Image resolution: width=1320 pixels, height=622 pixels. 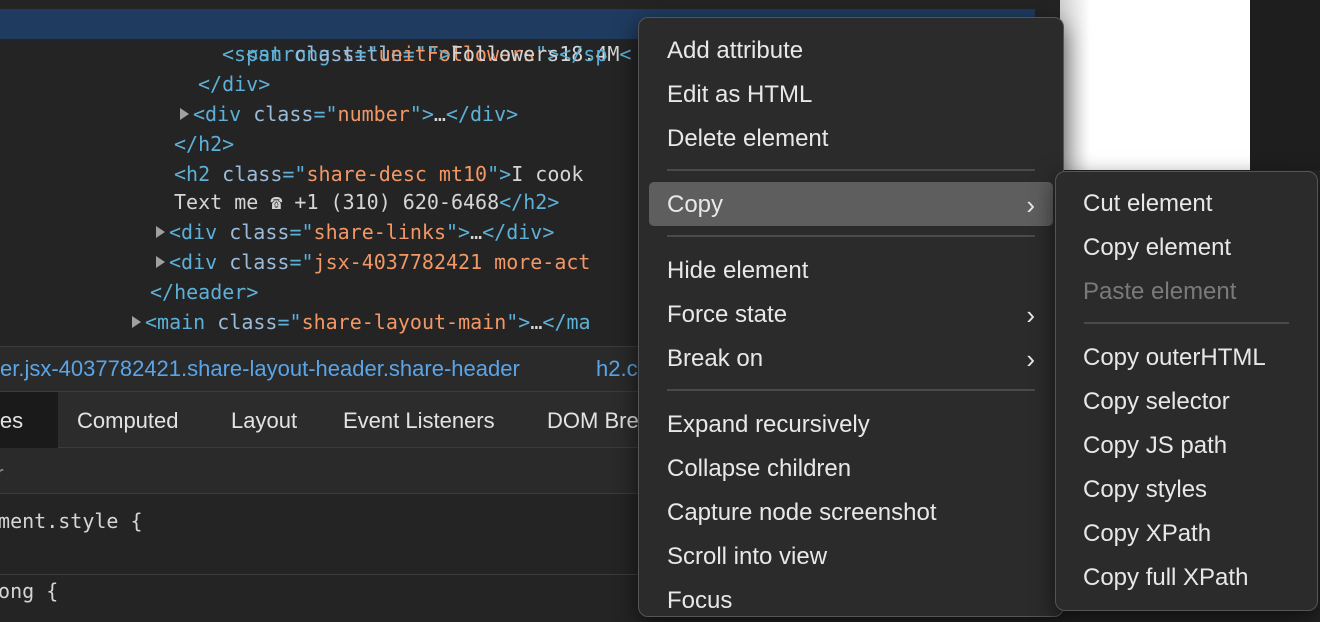 What do you see at coordinates (1186, 577) in the screenshot?
I see `menu-item-copy-full-xpath: Copy full XPath` at bounding box center [1186, 577].